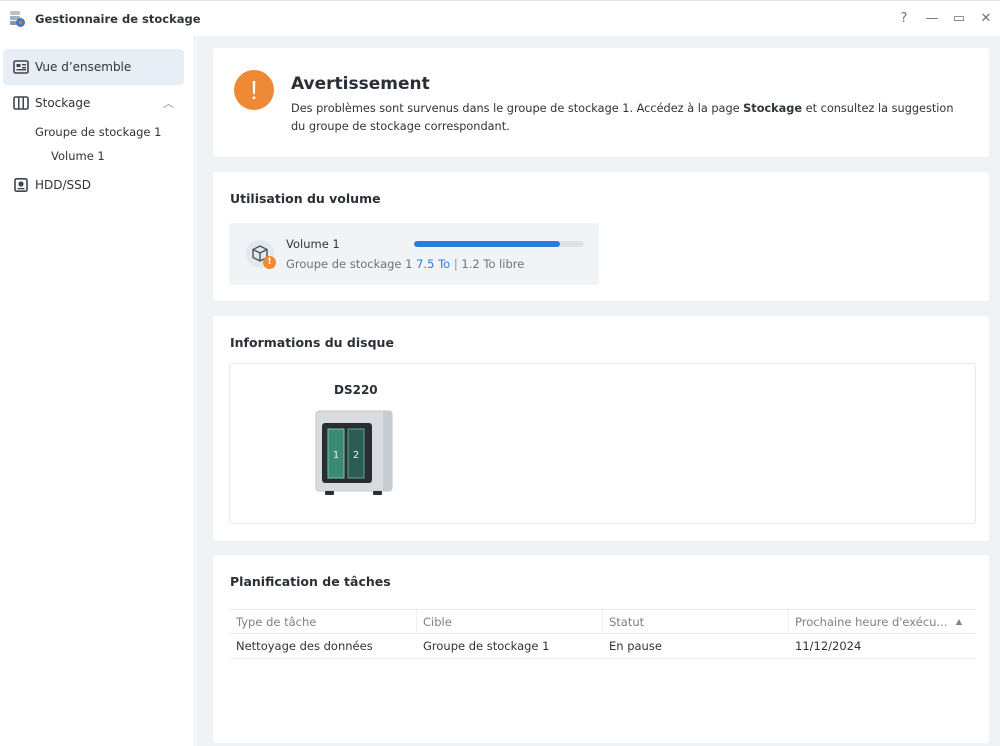 The width and height of the screenshot is (1000, 746). I want to click on sidebar-item-hdd-ssd: HDD/SSD, so click(93, 185).